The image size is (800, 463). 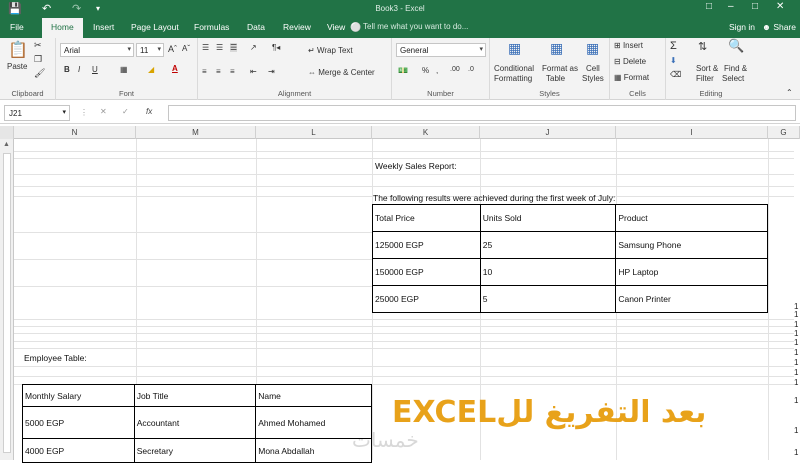 What do you see at coordinates (18, 50) in the screenshot?
I see `paste-icon: 📋` at bounding box center [18, 50].